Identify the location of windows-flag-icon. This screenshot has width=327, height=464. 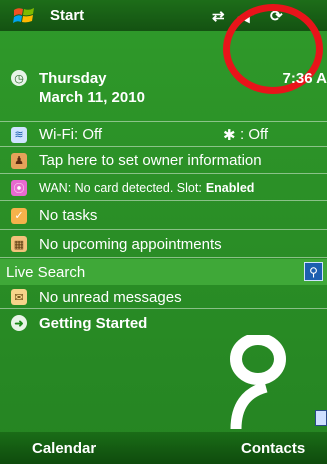
(25, 15).